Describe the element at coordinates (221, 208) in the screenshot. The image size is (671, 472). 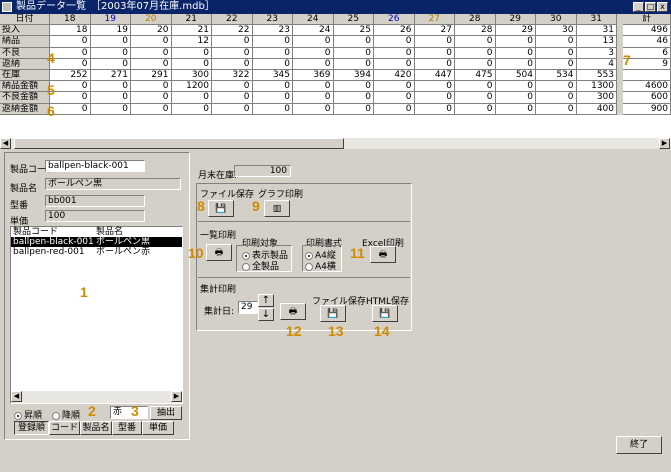
I see `file-save-button: 💾` at that location.